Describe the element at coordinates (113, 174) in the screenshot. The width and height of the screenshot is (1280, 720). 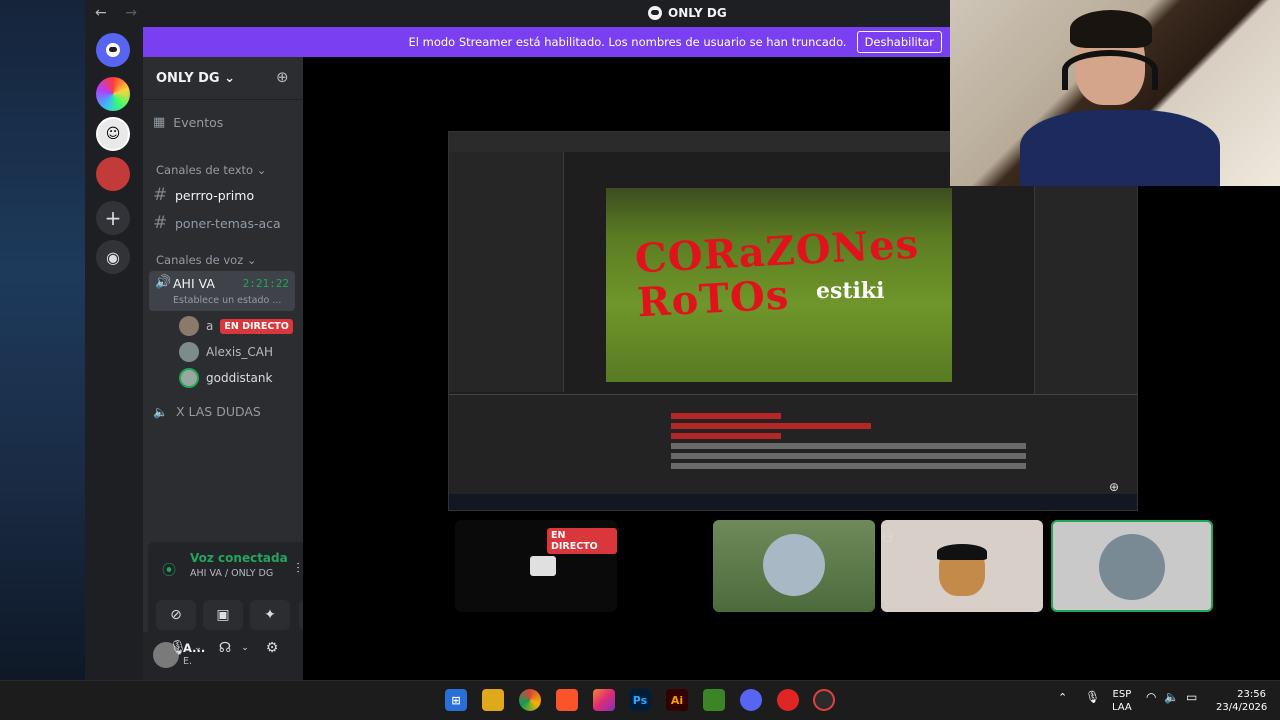
I see `server-icon-red` at that location.